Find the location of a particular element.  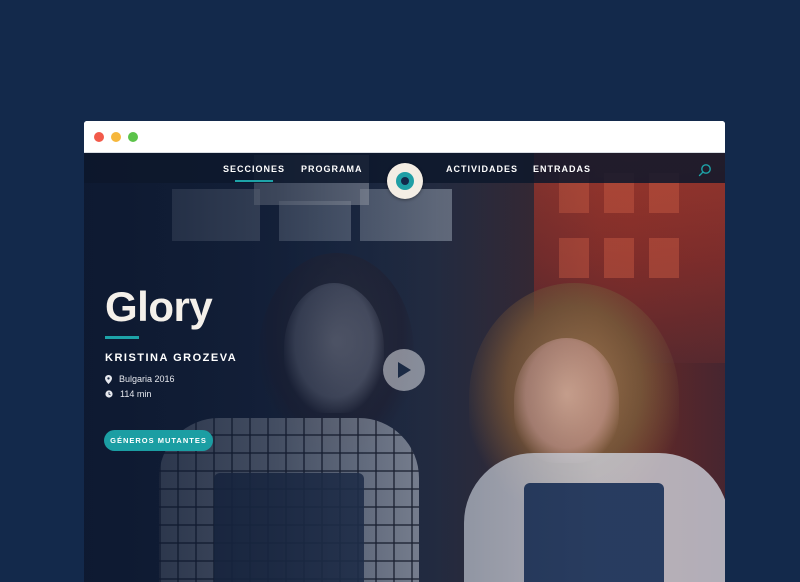

nav-item-actividades: ACTIVIDADES is located at coordinates (482, 169).